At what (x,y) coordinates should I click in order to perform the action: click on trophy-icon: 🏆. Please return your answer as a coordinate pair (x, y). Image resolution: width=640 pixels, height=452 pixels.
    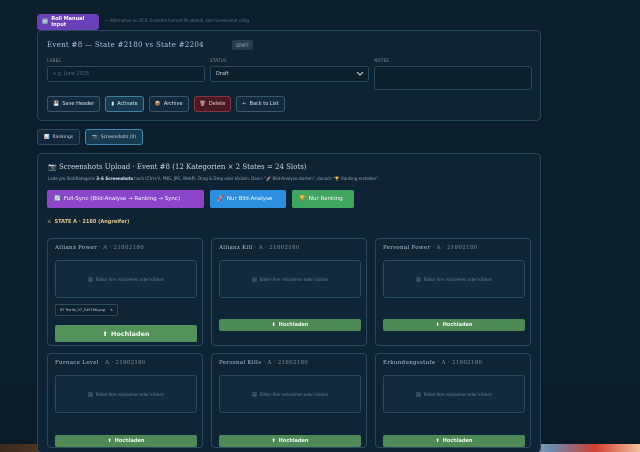
    Looking at the image, I should click on (302, 199).